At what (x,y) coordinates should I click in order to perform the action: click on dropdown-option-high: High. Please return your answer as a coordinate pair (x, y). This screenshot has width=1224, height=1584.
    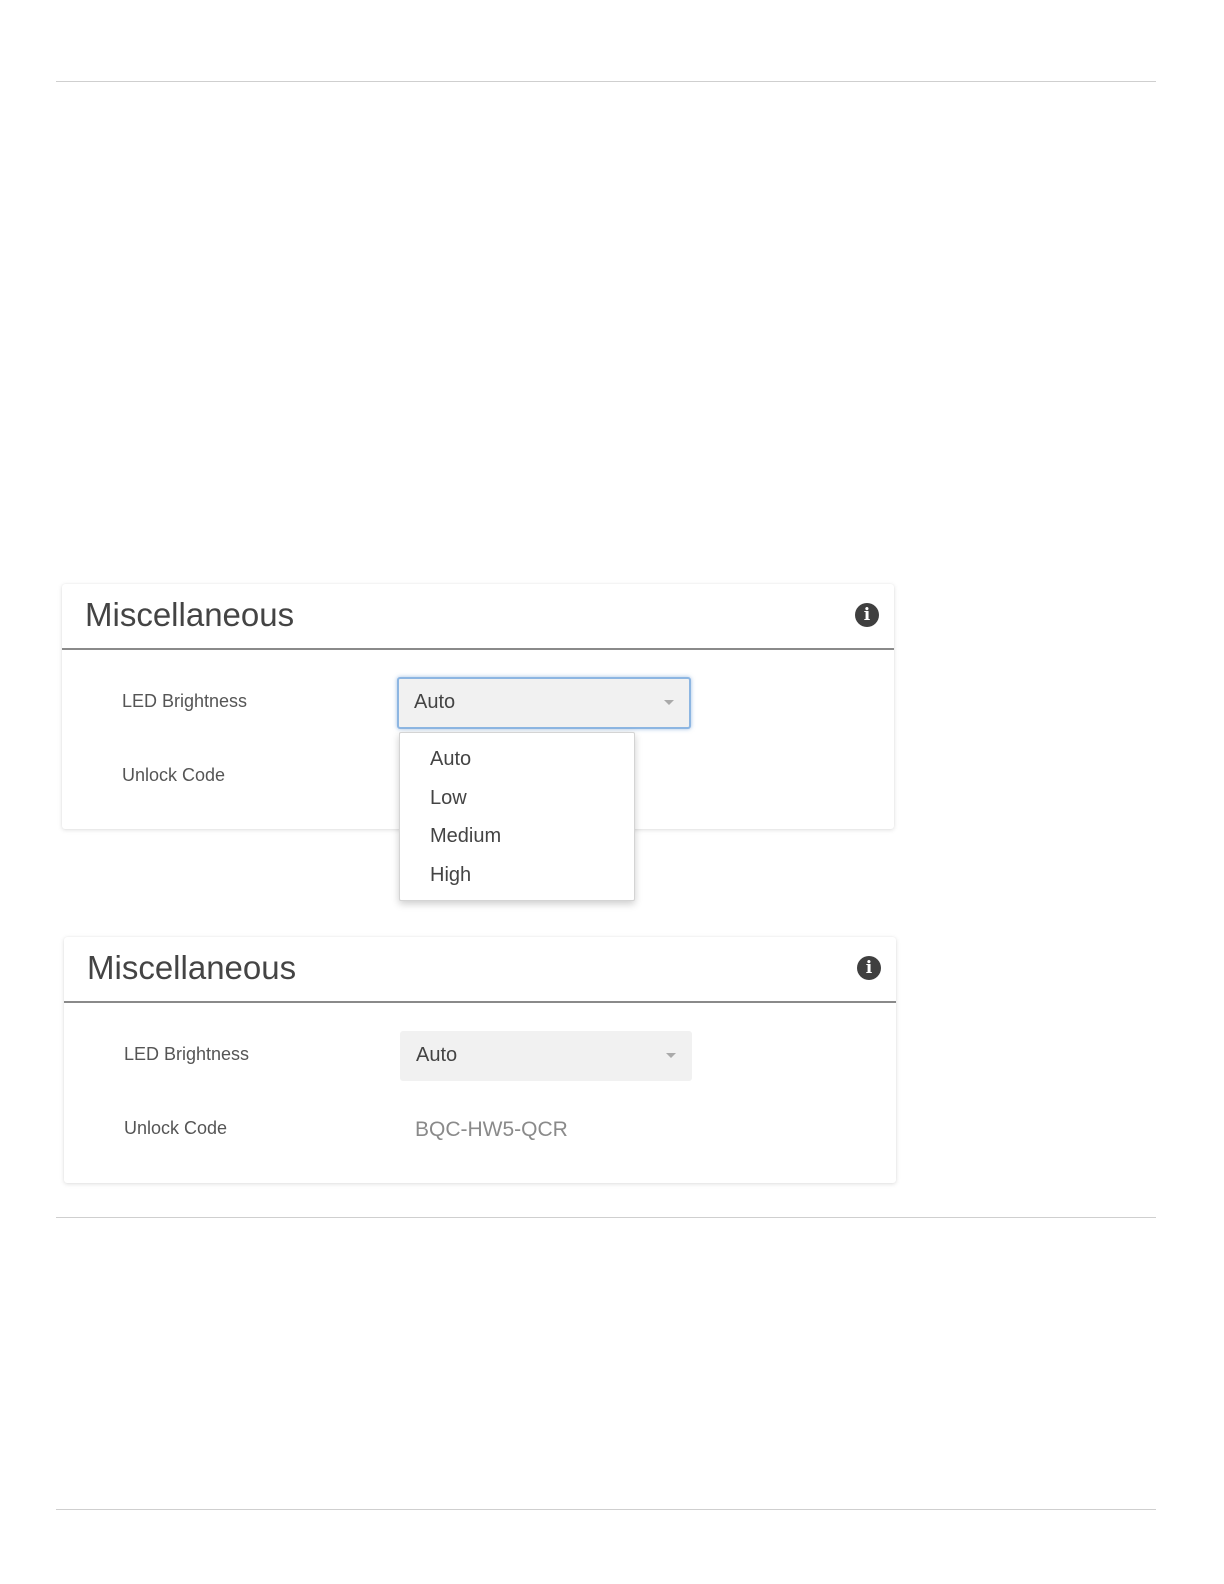
    Looking at the image, I should click on (450, 875).